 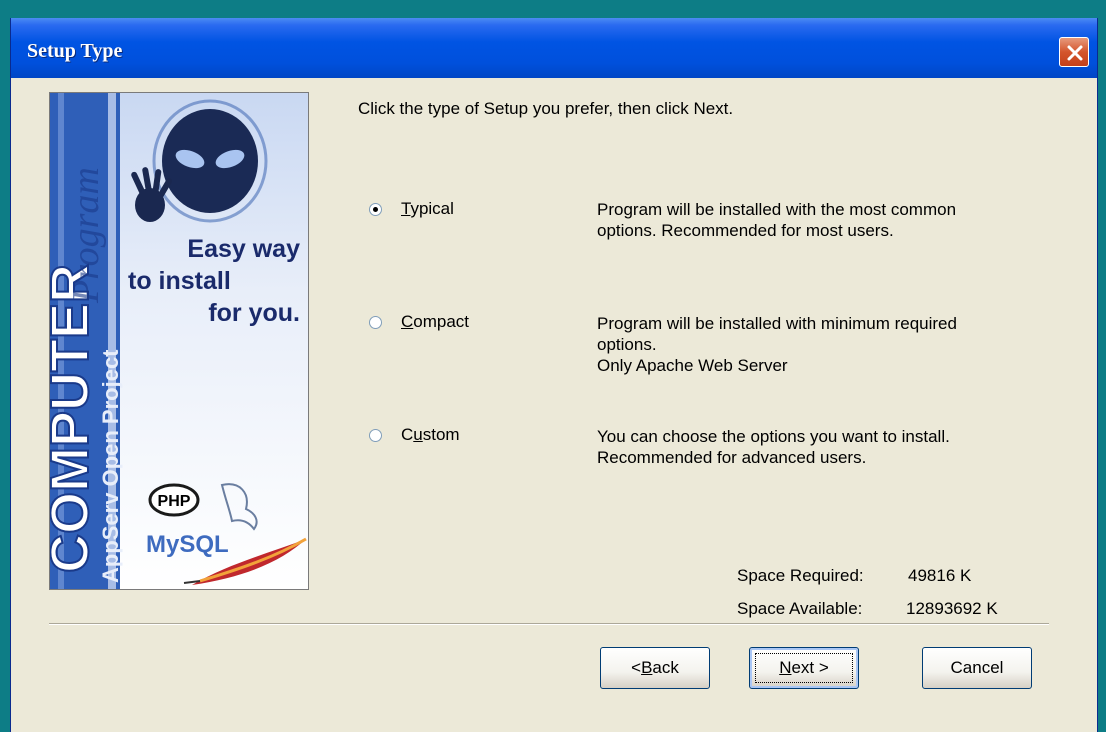 What do you see at coordinates (549, 624) in the screenshot?
I see `button-divider` at bounding box center [549, 624].